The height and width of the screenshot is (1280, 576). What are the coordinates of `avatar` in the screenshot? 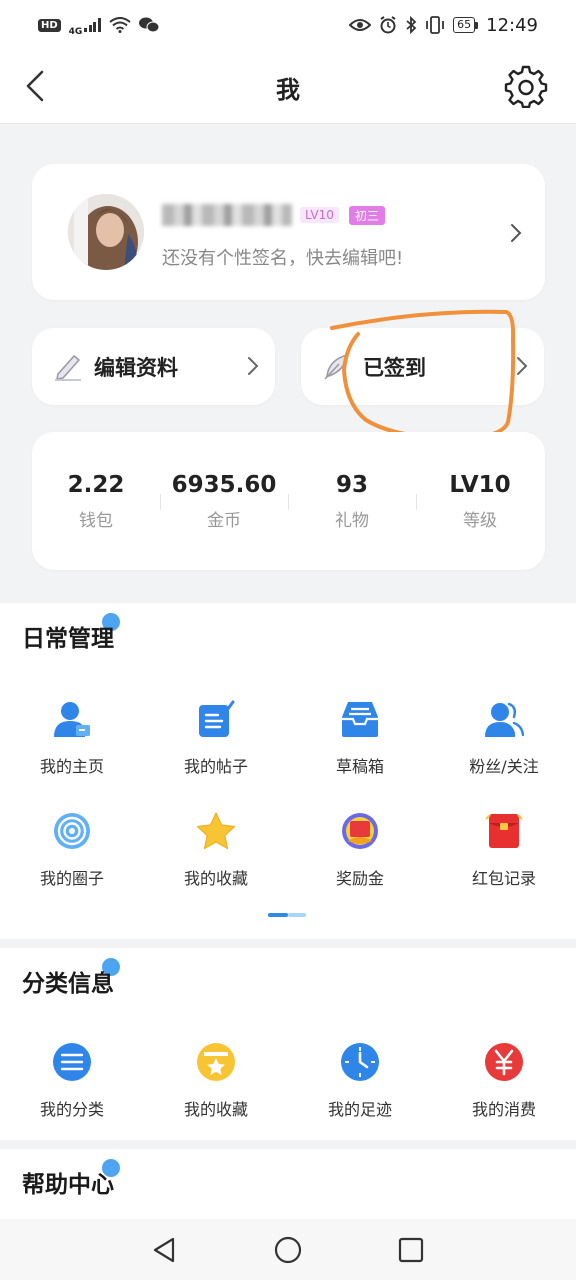 It's located at (106, 232).